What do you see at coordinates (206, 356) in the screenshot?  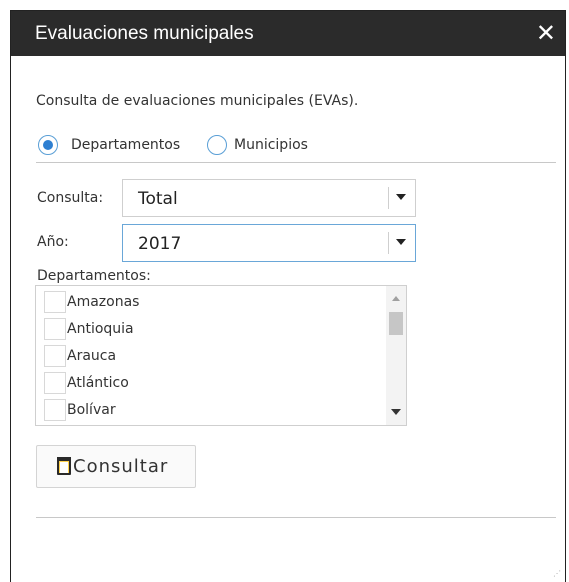 I see `list-item: Arauca` at bounding box center [206, 356].